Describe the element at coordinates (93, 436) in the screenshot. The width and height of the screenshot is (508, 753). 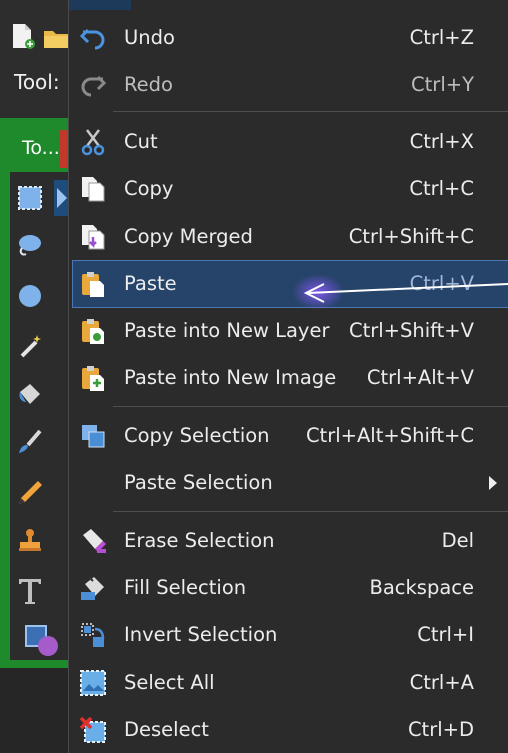
I see `copy-selection-icon` at that location.